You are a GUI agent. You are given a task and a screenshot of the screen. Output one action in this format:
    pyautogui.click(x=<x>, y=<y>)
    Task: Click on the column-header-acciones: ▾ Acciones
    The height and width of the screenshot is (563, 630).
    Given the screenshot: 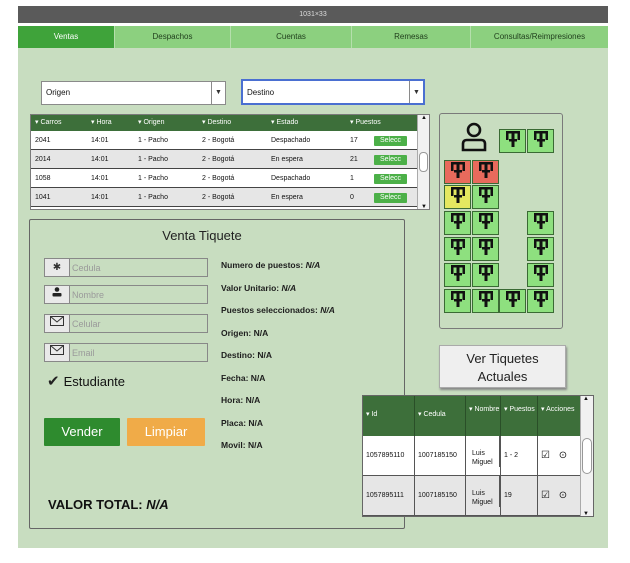 What is the action you would take?
    pyautogui.click(x=559, y=416)
    